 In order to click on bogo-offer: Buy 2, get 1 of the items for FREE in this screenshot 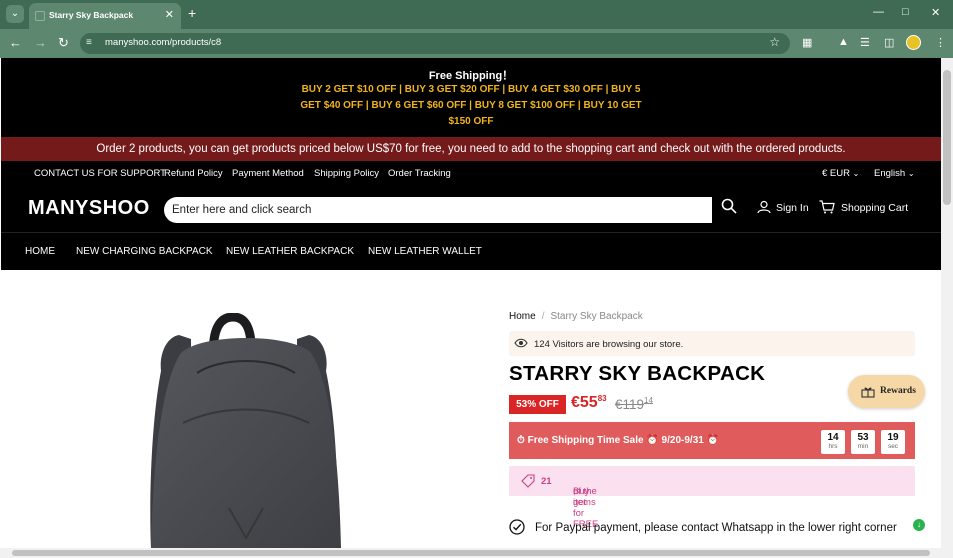, I will do `click(712, 498)`.